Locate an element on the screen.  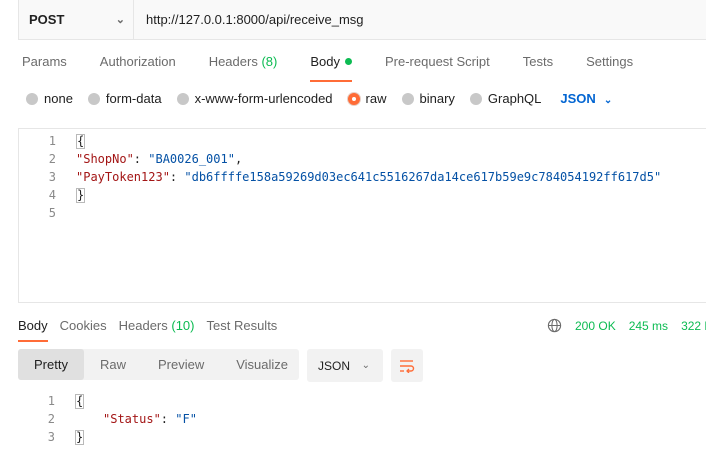
tab-label: Pre-request Script is located at coordinates (437, 61).